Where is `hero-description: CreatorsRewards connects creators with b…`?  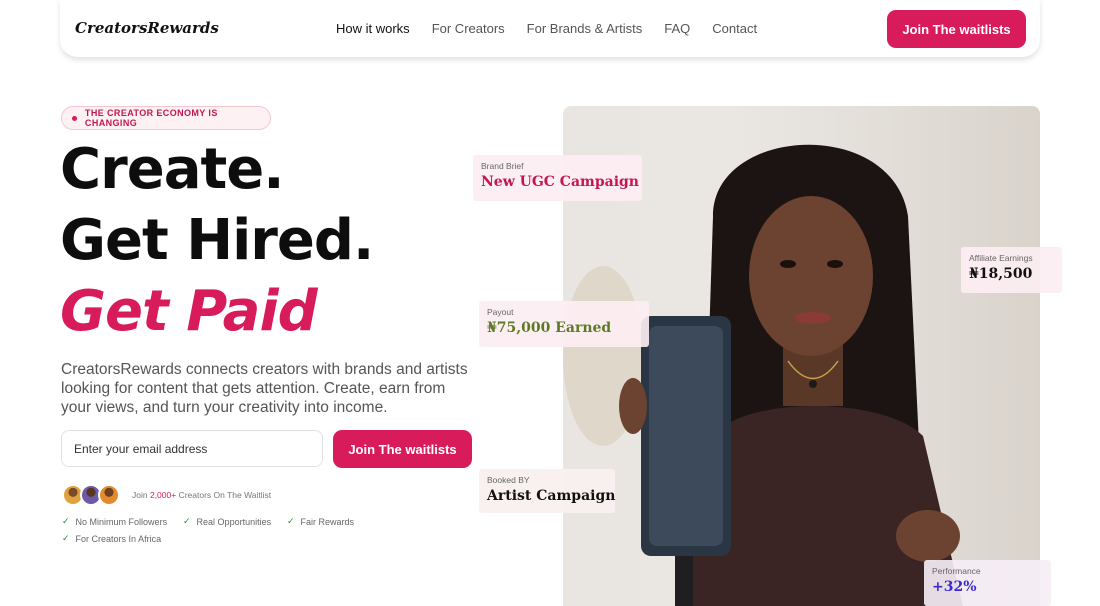 hero-description: CreatorsRewards connects creators with b… is located at coordinates (264, 388).